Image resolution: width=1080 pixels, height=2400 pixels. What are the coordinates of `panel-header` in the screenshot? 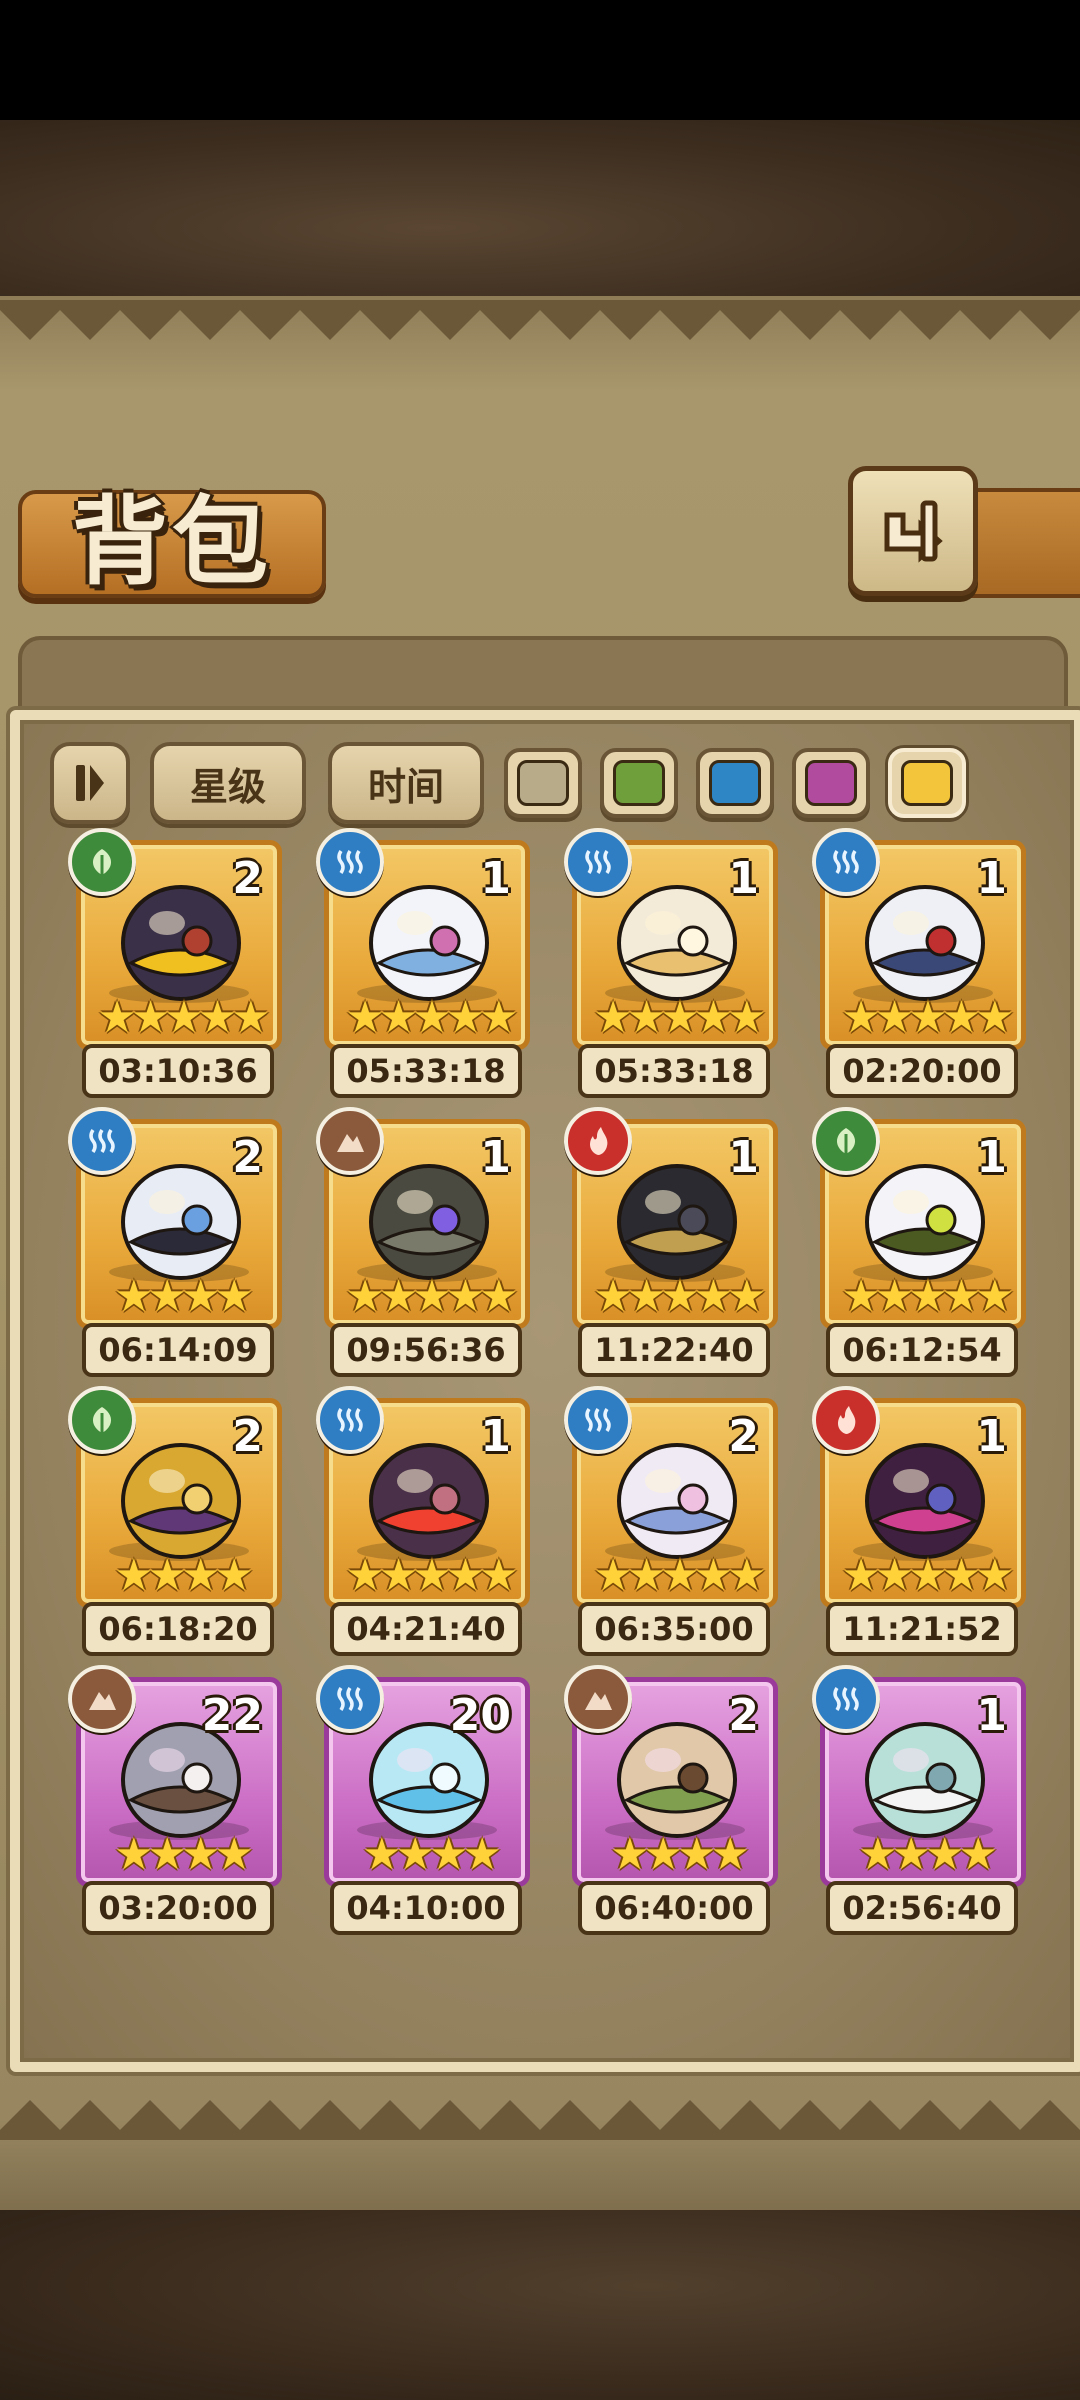 It's located at (543, 678).